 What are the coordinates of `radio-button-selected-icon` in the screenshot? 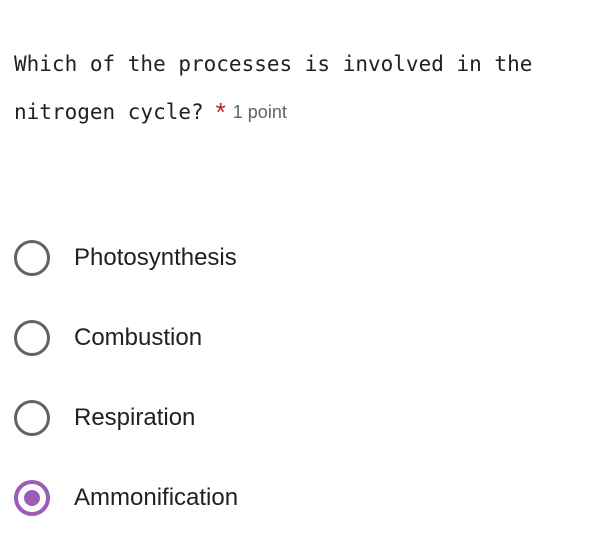 It's located at (32, 498).